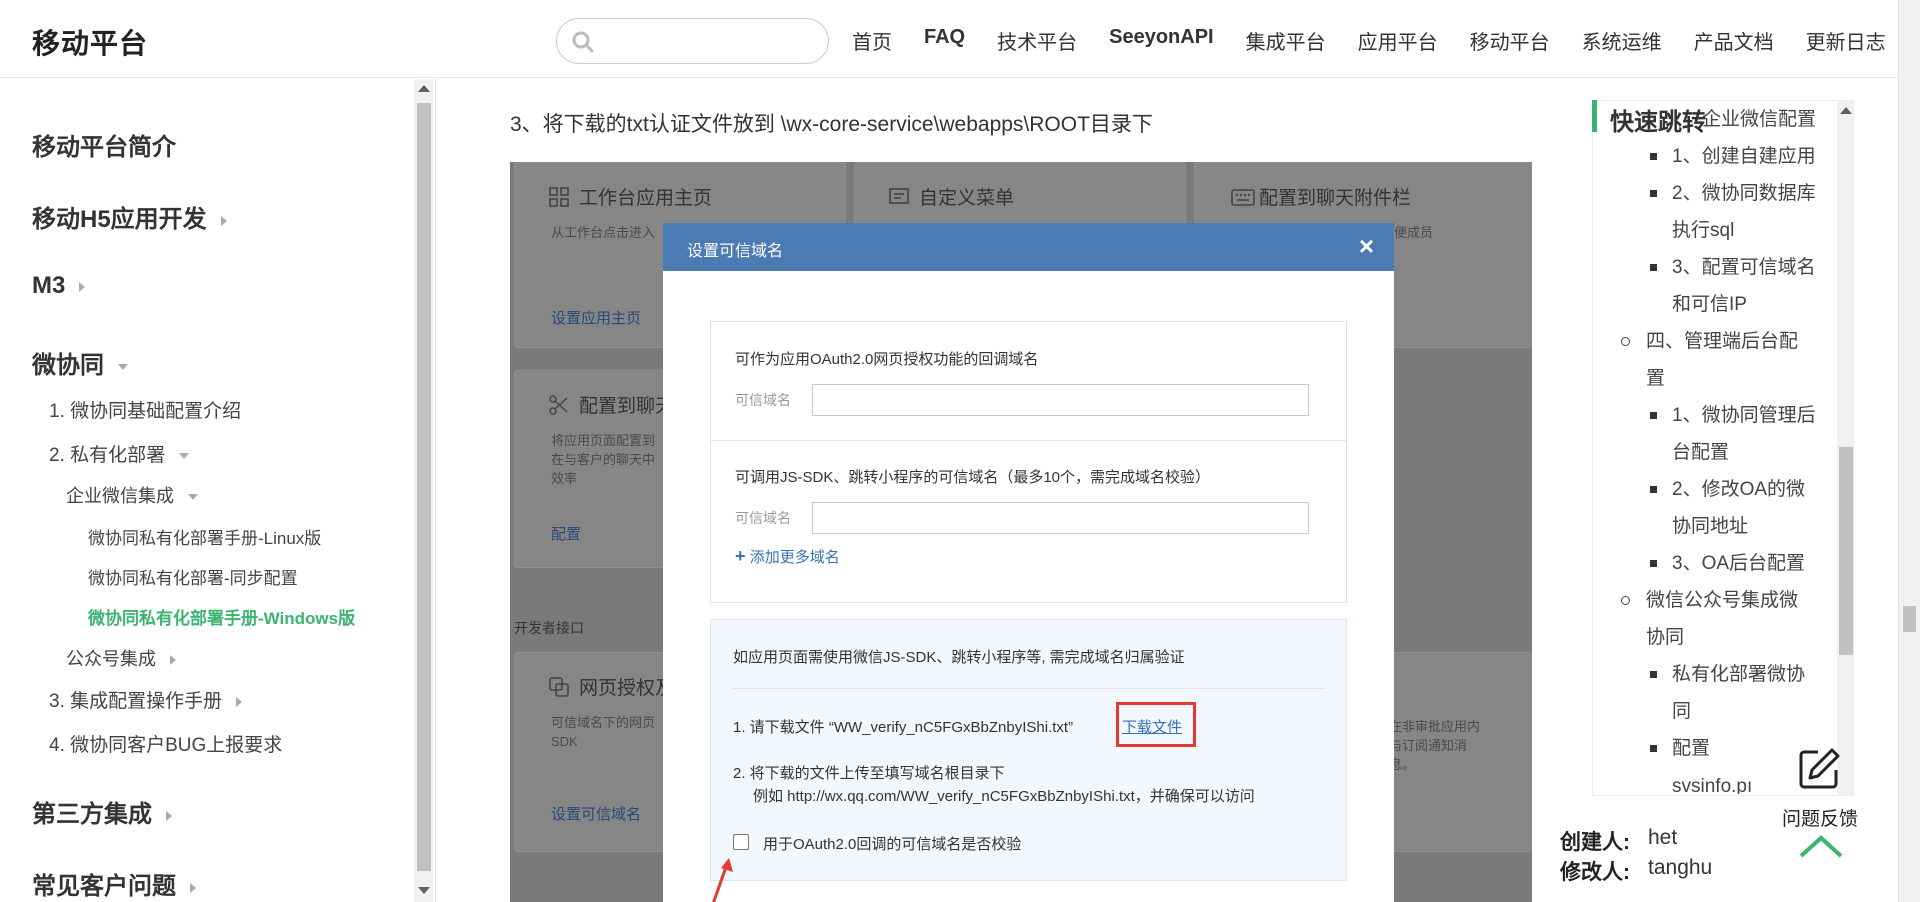 The width and height of the screenshot is (1920, 902). I want to click on toc-item: 台配置, so click(1700, 452).